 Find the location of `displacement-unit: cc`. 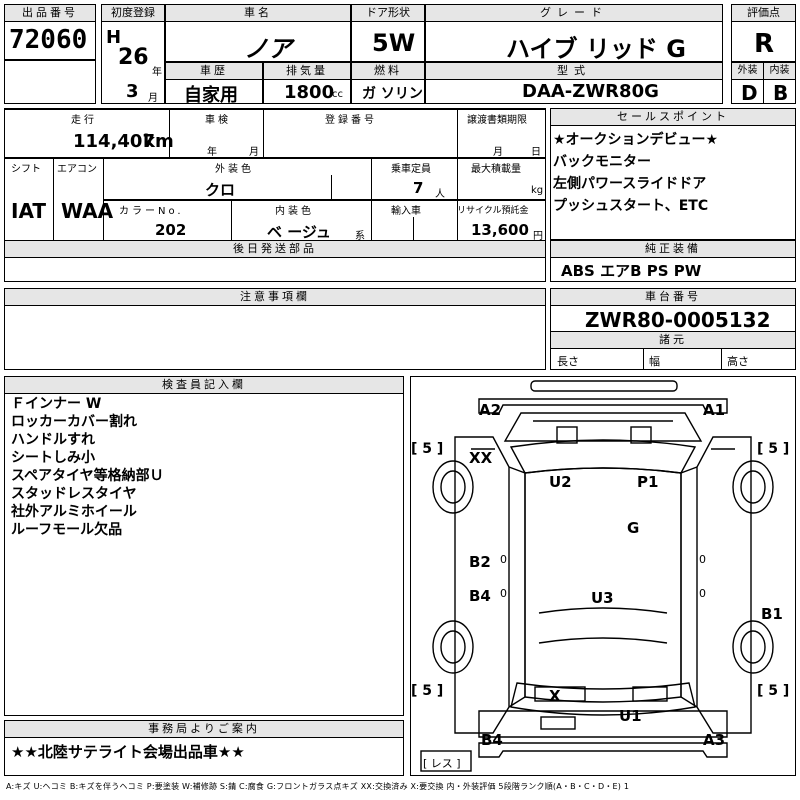

displacement-unit: cc is located at coordinates (337, 94).